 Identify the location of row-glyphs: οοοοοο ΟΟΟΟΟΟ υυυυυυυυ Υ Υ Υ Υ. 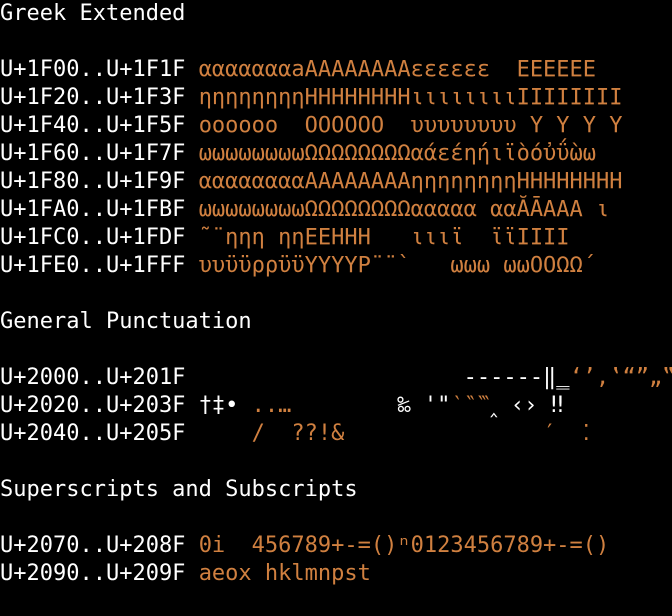
(410, 125).